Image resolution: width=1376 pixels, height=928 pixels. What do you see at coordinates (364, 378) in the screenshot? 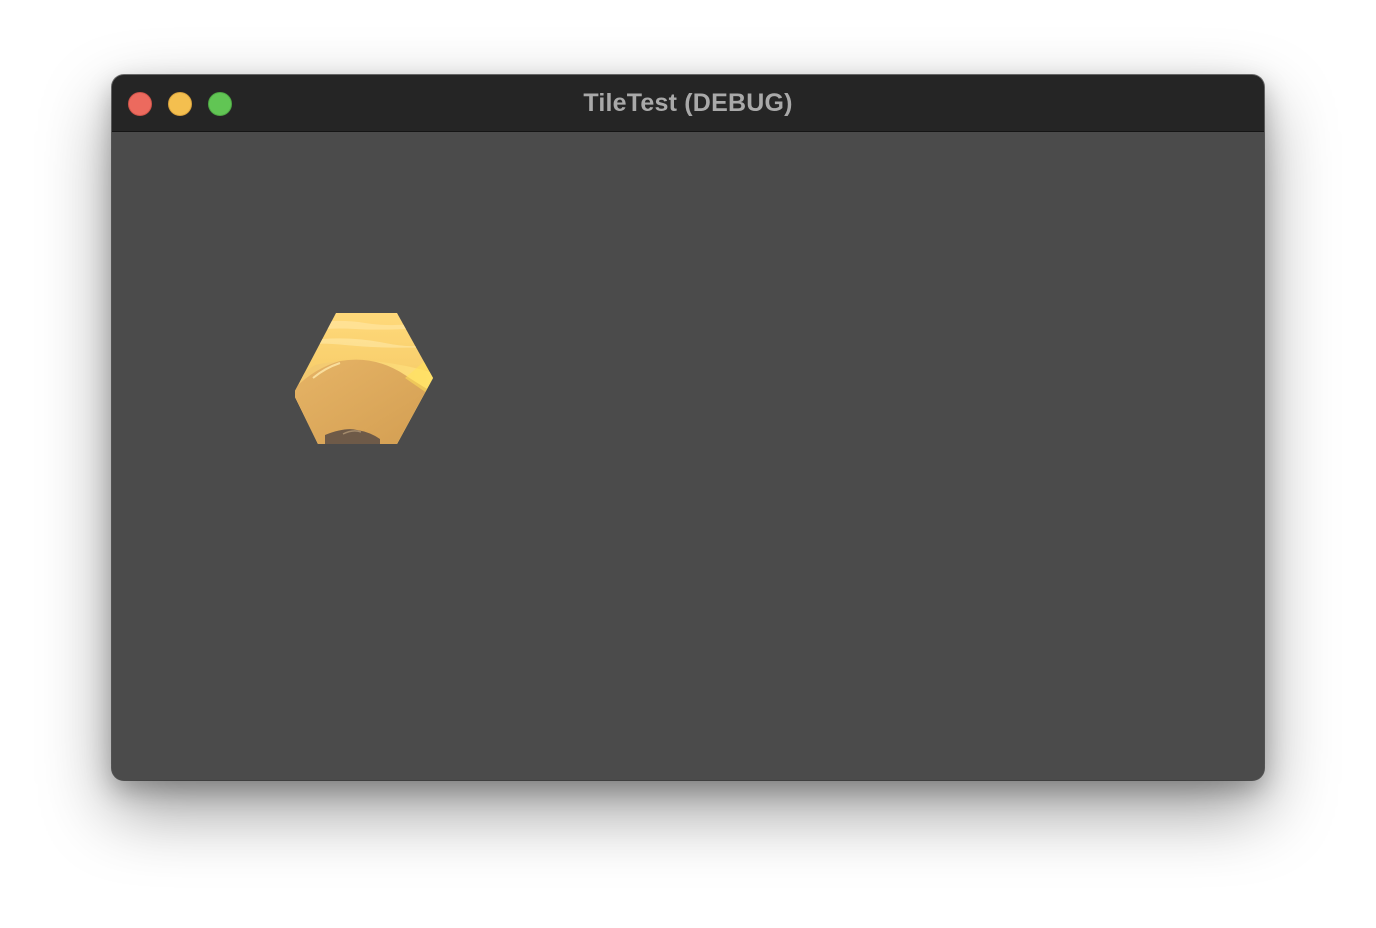
I see `desert-dune-hex-tile` at bounding box center [364, 378].